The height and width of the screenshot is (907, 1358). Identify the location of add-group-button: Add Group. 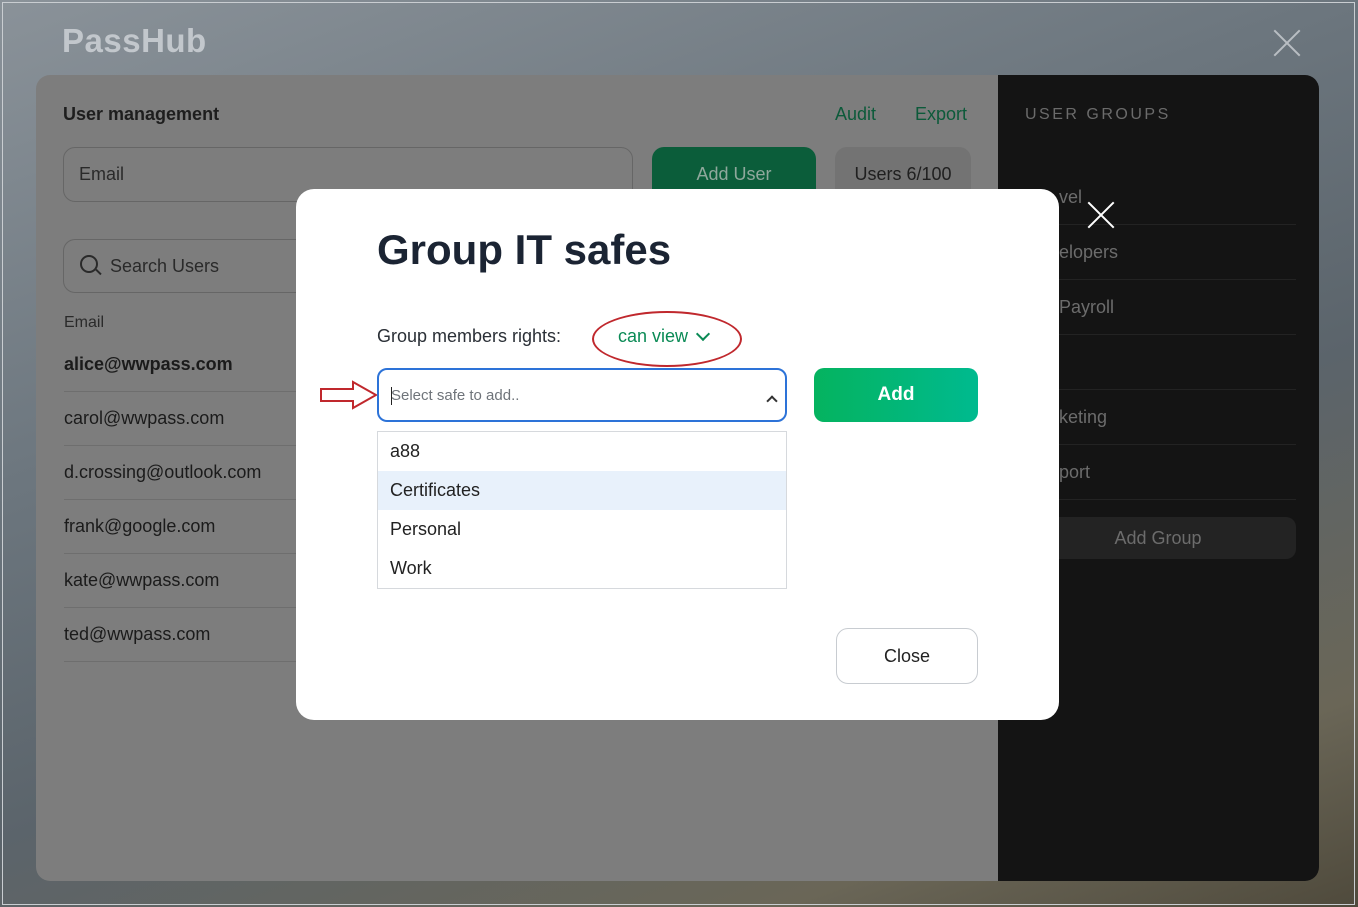
(1158, 538).